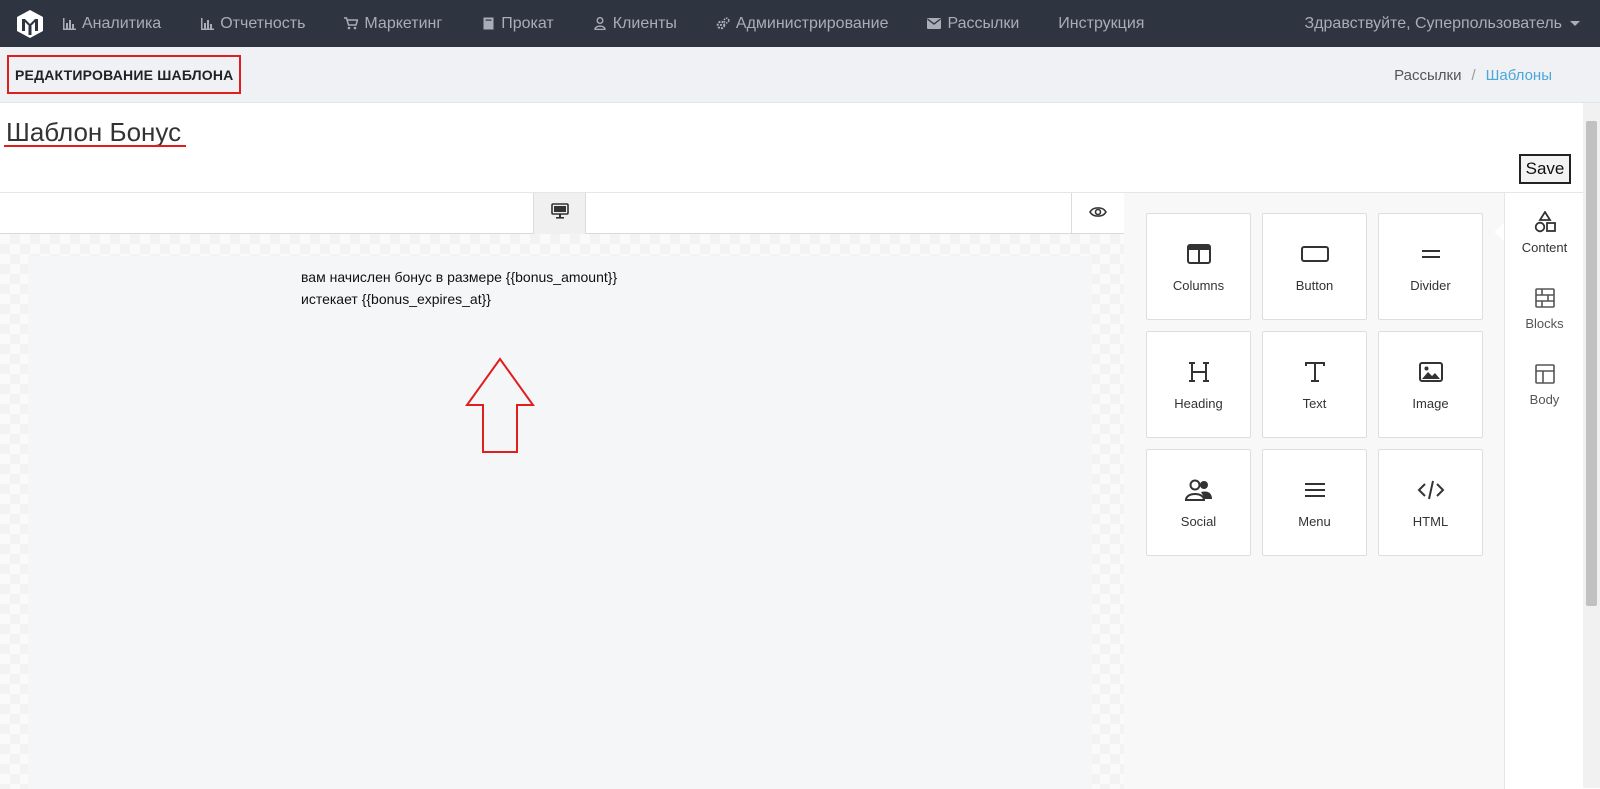 This screenshot has height=789, width=1600. Describe the element at coordinates (1431, 490) in the screenshot. I see `code-icon` at that location.